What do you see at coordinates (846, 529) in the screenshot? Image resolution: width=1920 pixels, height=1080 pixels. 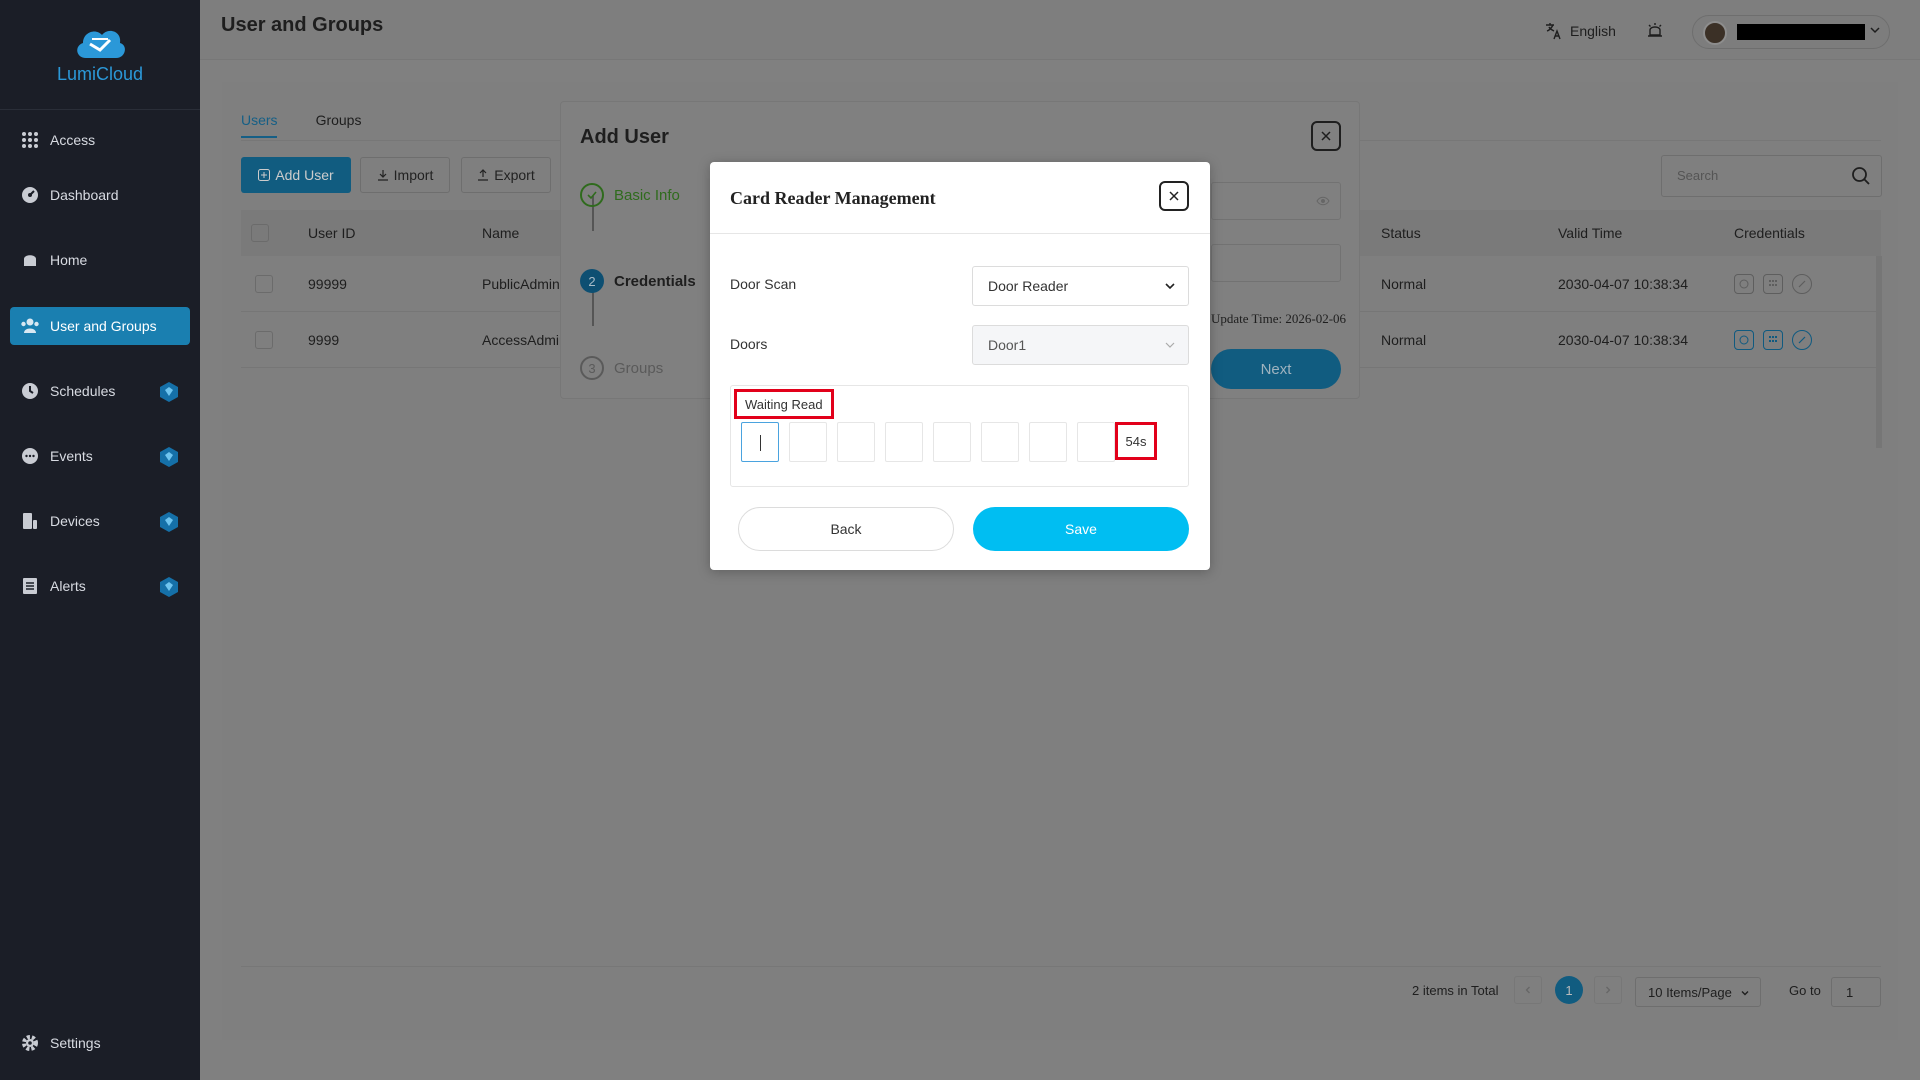 I see `back-button: Back` at bounding box center [846, 529].